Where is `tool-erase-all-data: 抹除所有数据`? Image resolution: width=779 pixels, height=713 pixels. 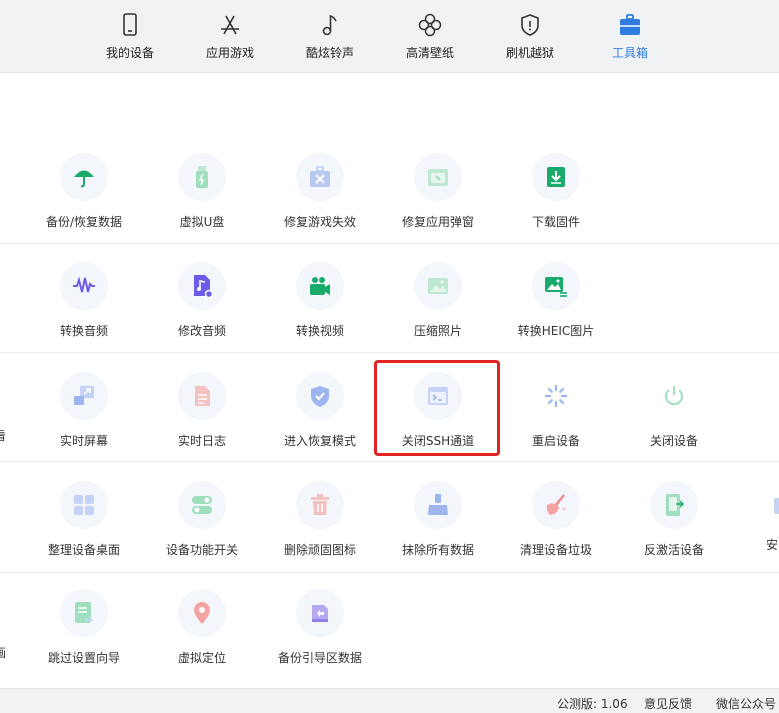
tool-erase-all-data: 抹除所有数据 is located at coordinates (438, 531).